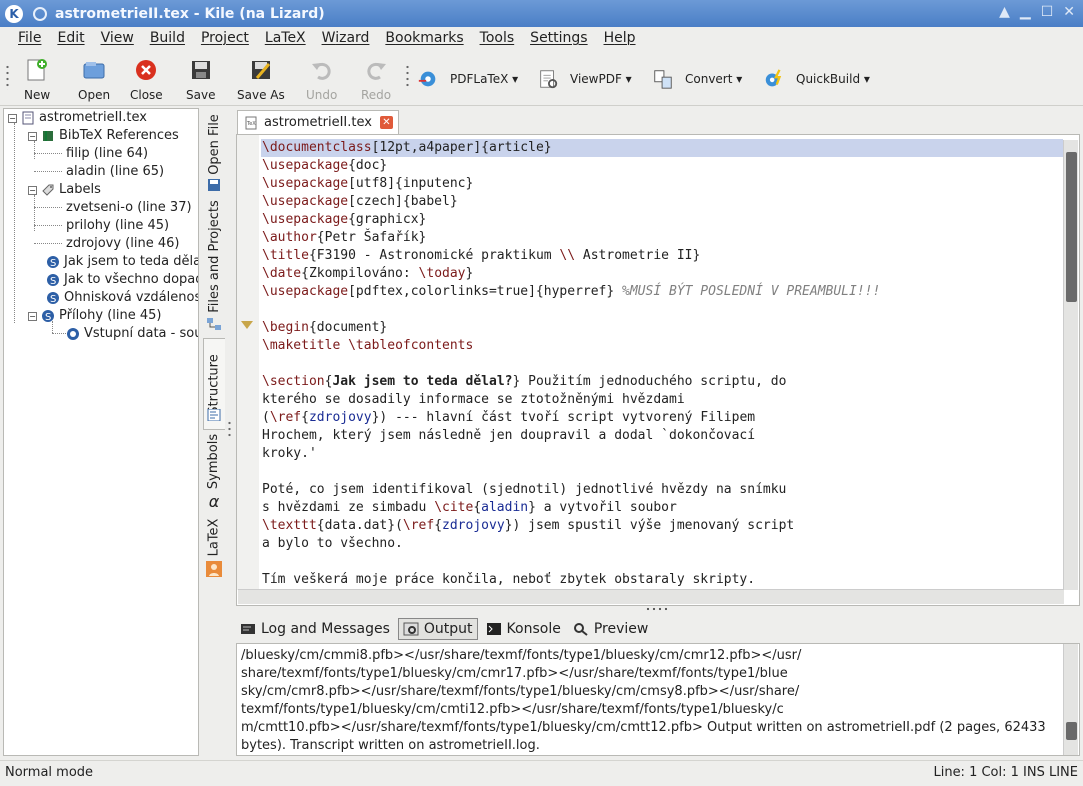 The image size is (1083, 786). What do you see at coordinates (132, 334) in the screenshot?
I see `tree-subsection: Vstupní data - sou` at bounding box center [132, 334].